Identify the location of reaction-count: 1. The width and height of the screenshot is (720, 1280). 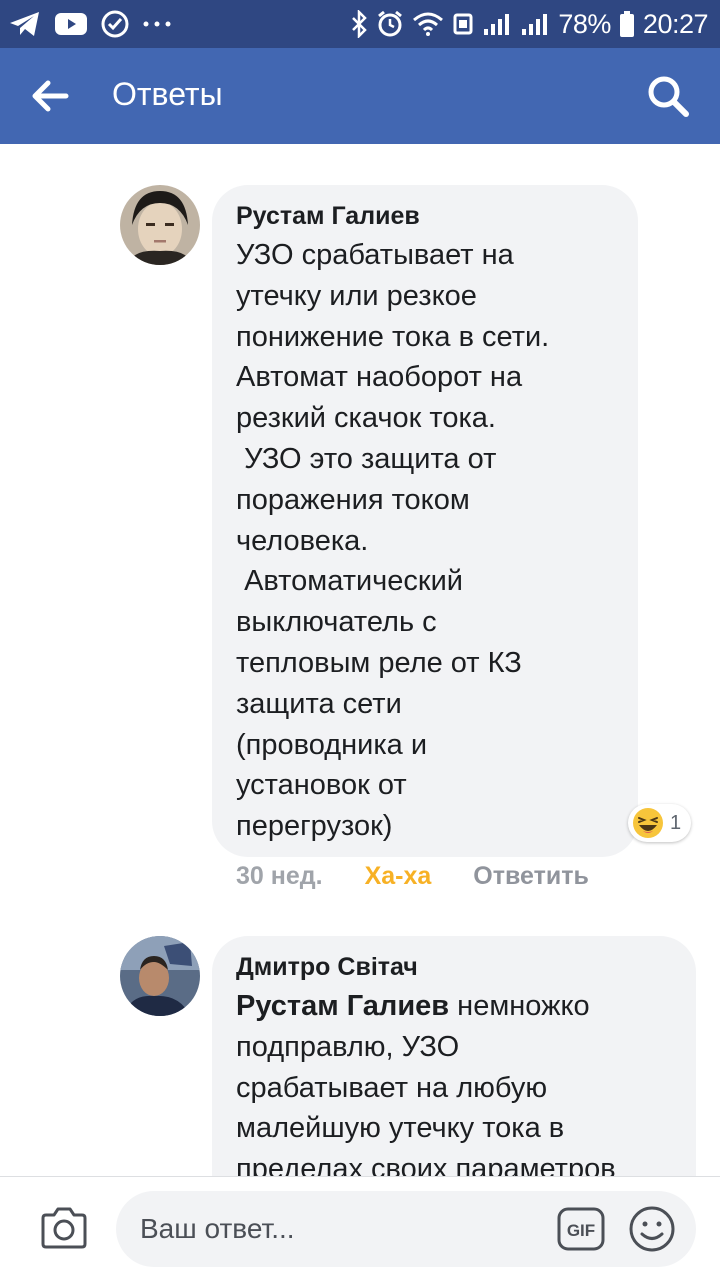
(676, 822).